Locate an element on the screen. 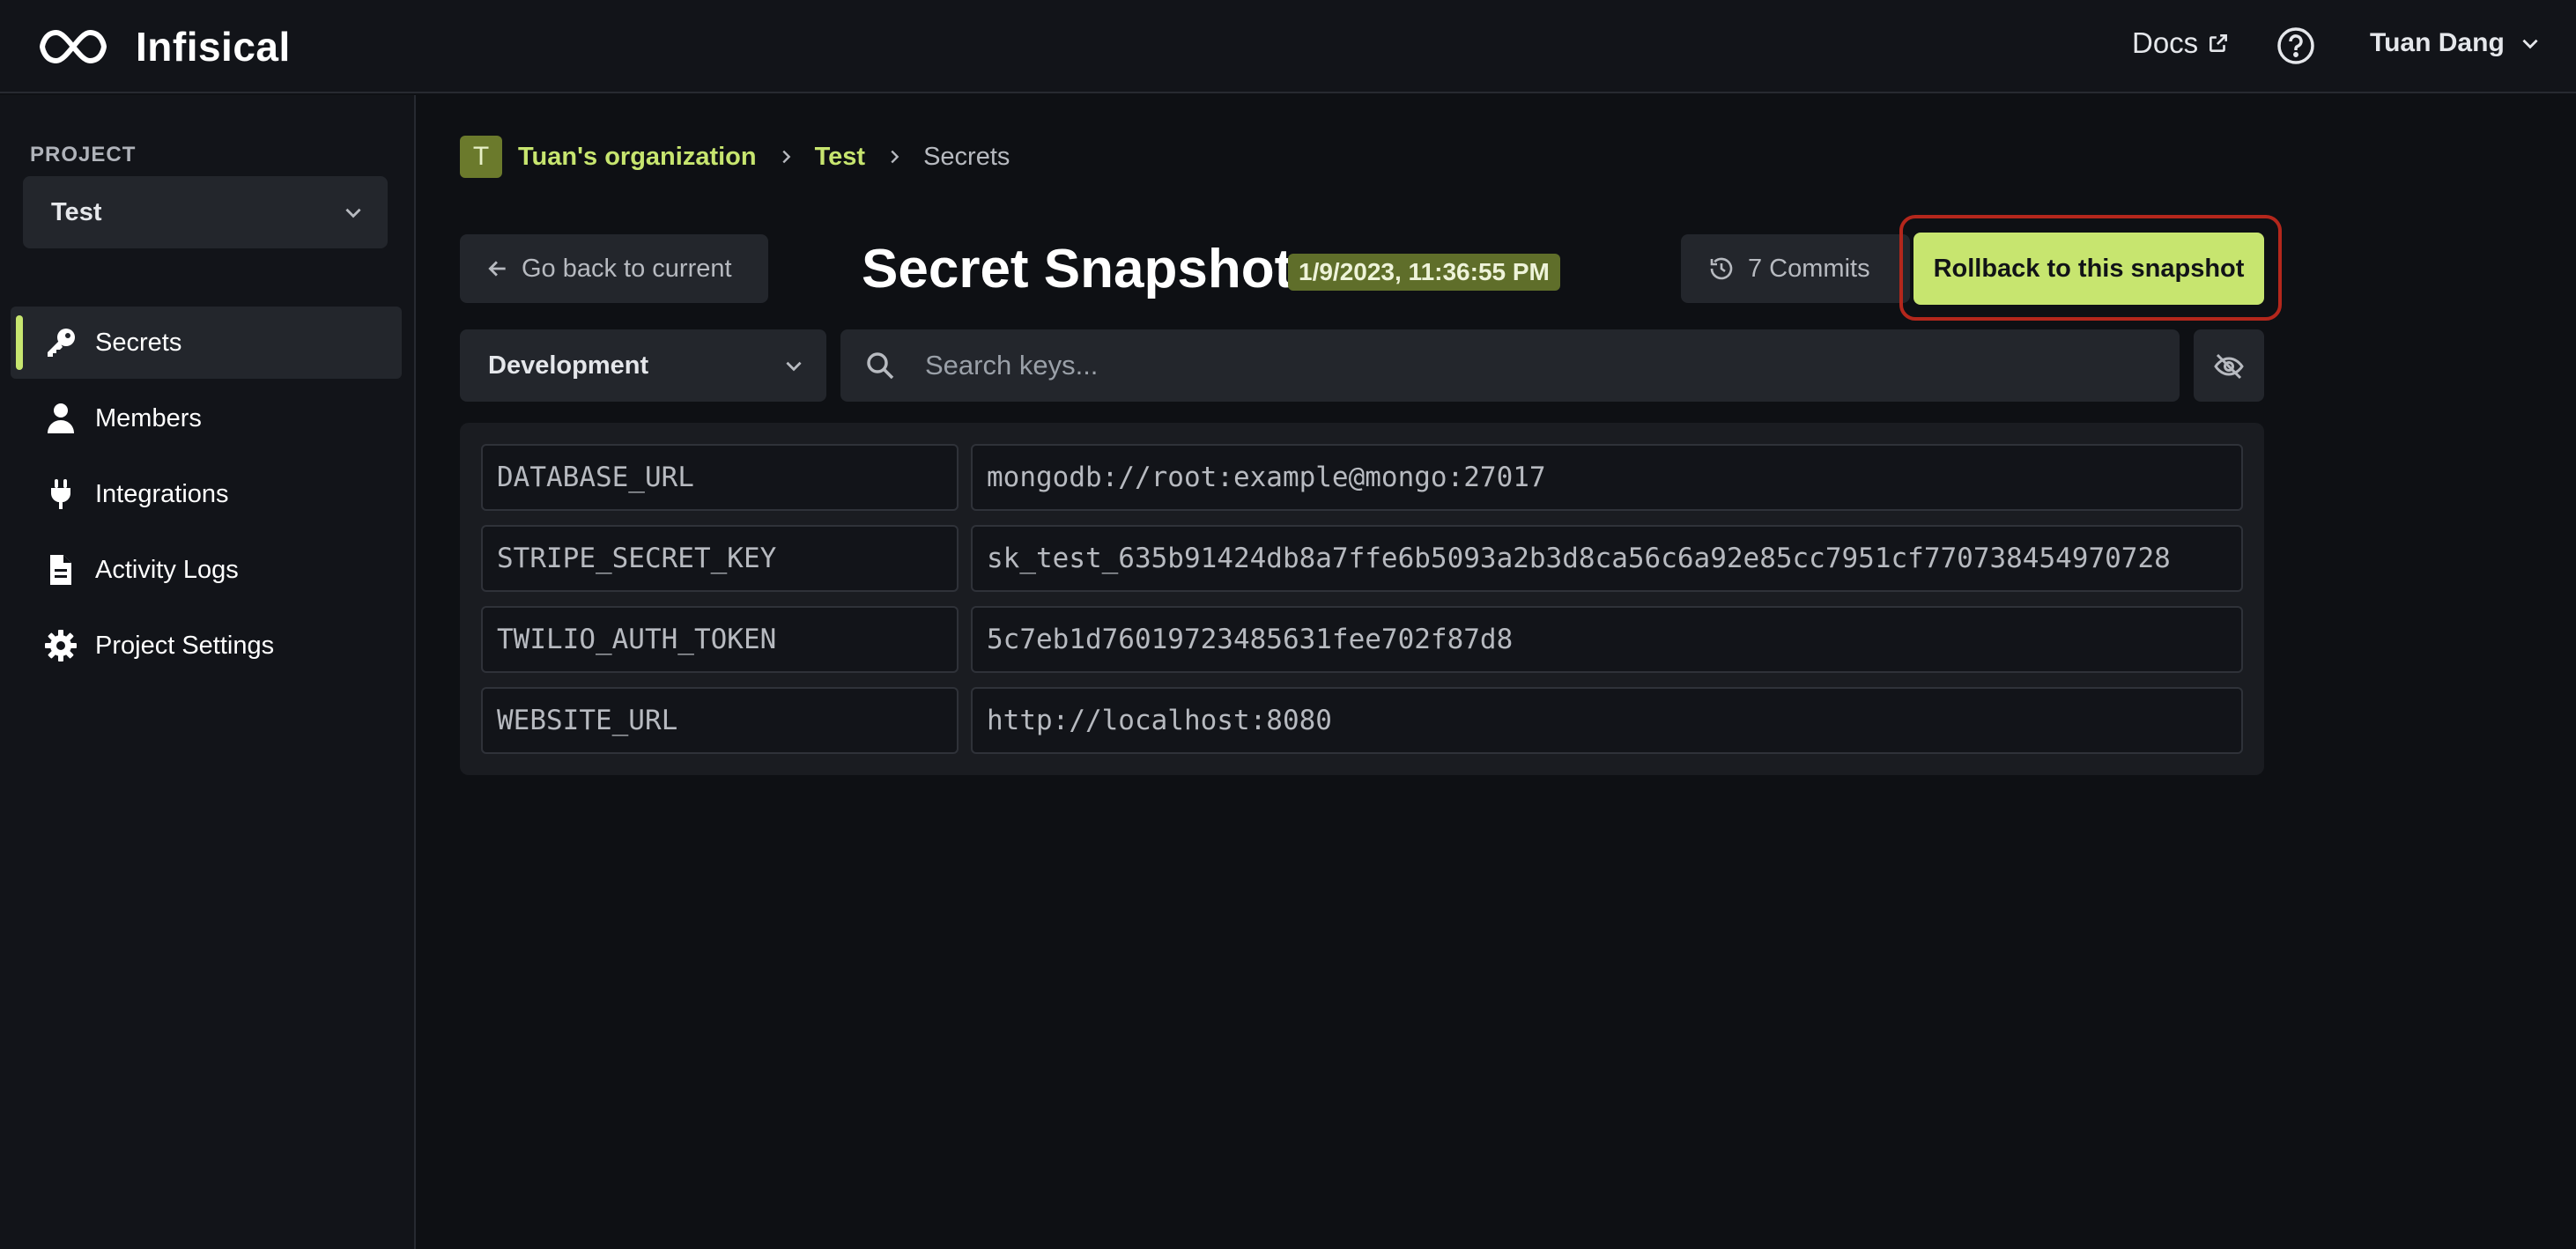 The height and width of the screenshot is (1249, 2576). environment-select: Development is located at coordinates (643, 365).